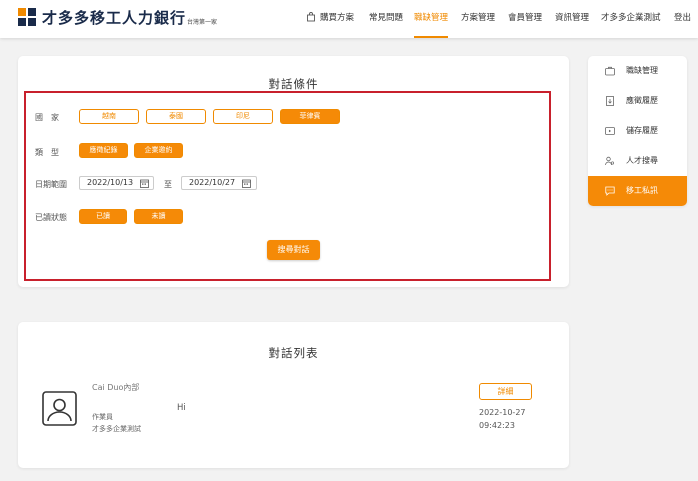  I want to click on logo-subtitle: 台灣第一家, so click(202, 22).